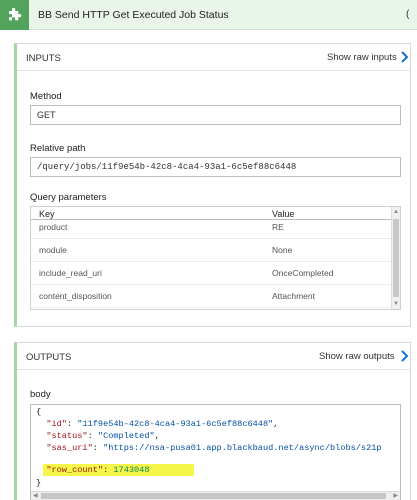 Image resolution: width=417 pixels, height=500 pixels. Describe the element at coordinates (35, 496) in the screenshot. I see `scroll-left-arrow-icon: ◀` at that location.